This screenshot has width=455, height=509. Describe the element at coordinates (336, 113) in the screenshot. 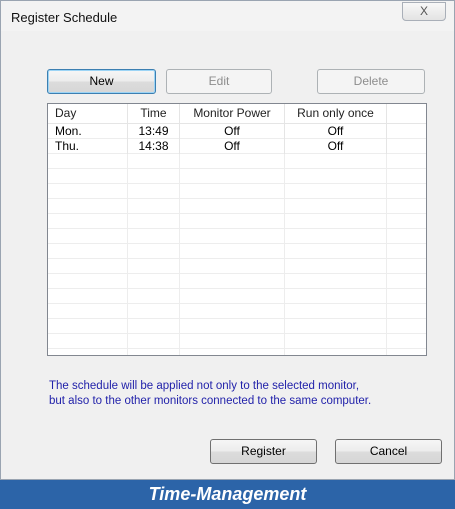

I see `column-header-run-only-once: Run only once` at that location.